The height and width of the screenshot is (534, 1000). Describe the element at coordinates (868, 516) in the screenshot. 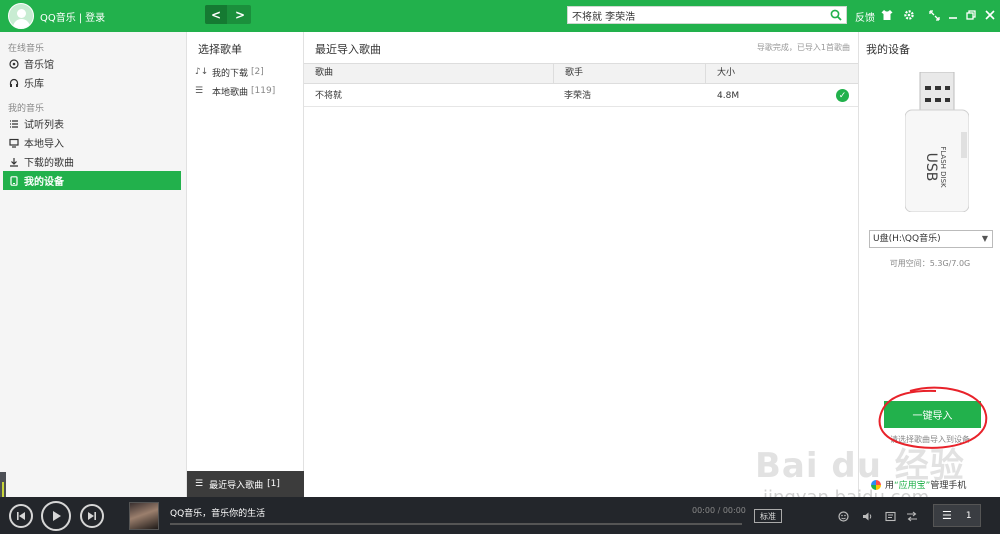

I see `volume-icon` at that location.